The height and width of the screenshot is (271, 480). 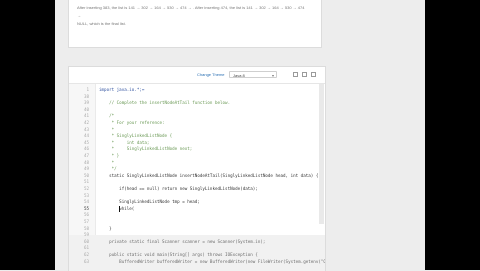 I want to click on change-theme-link: Change Theme, so click(x=211, y=74).